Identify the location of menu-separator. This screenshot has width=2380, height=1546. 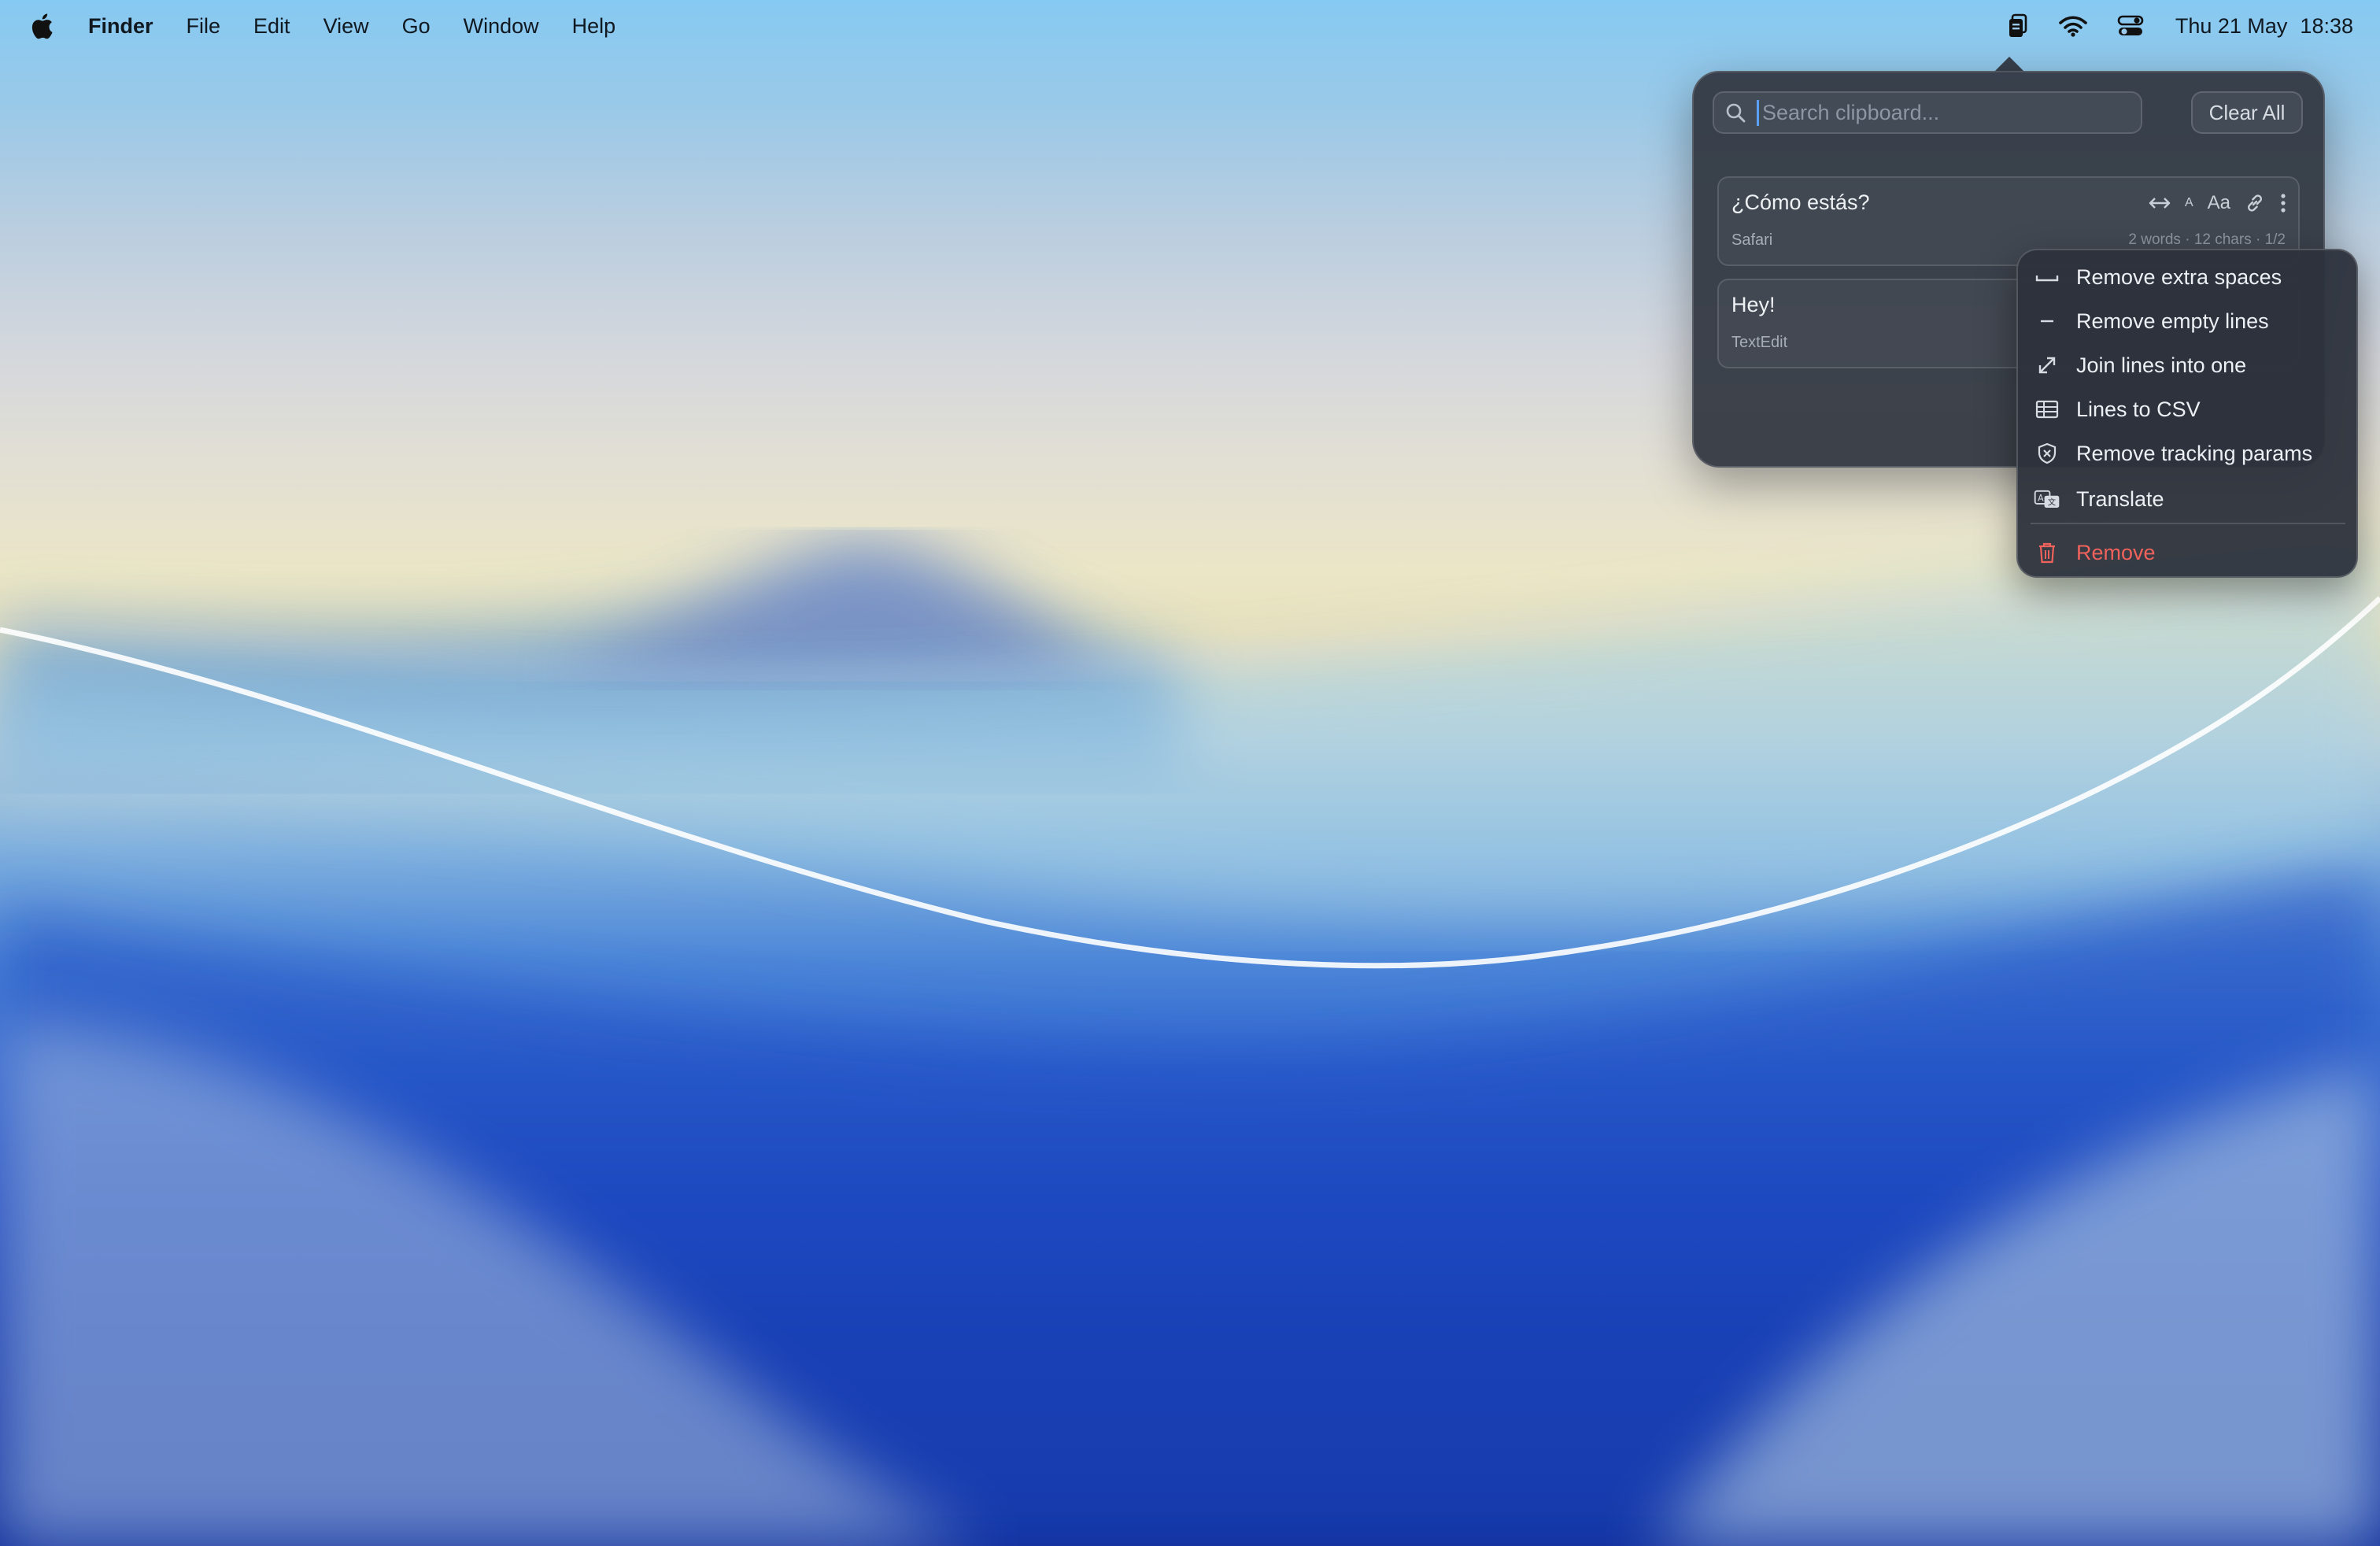
(2188, 523).